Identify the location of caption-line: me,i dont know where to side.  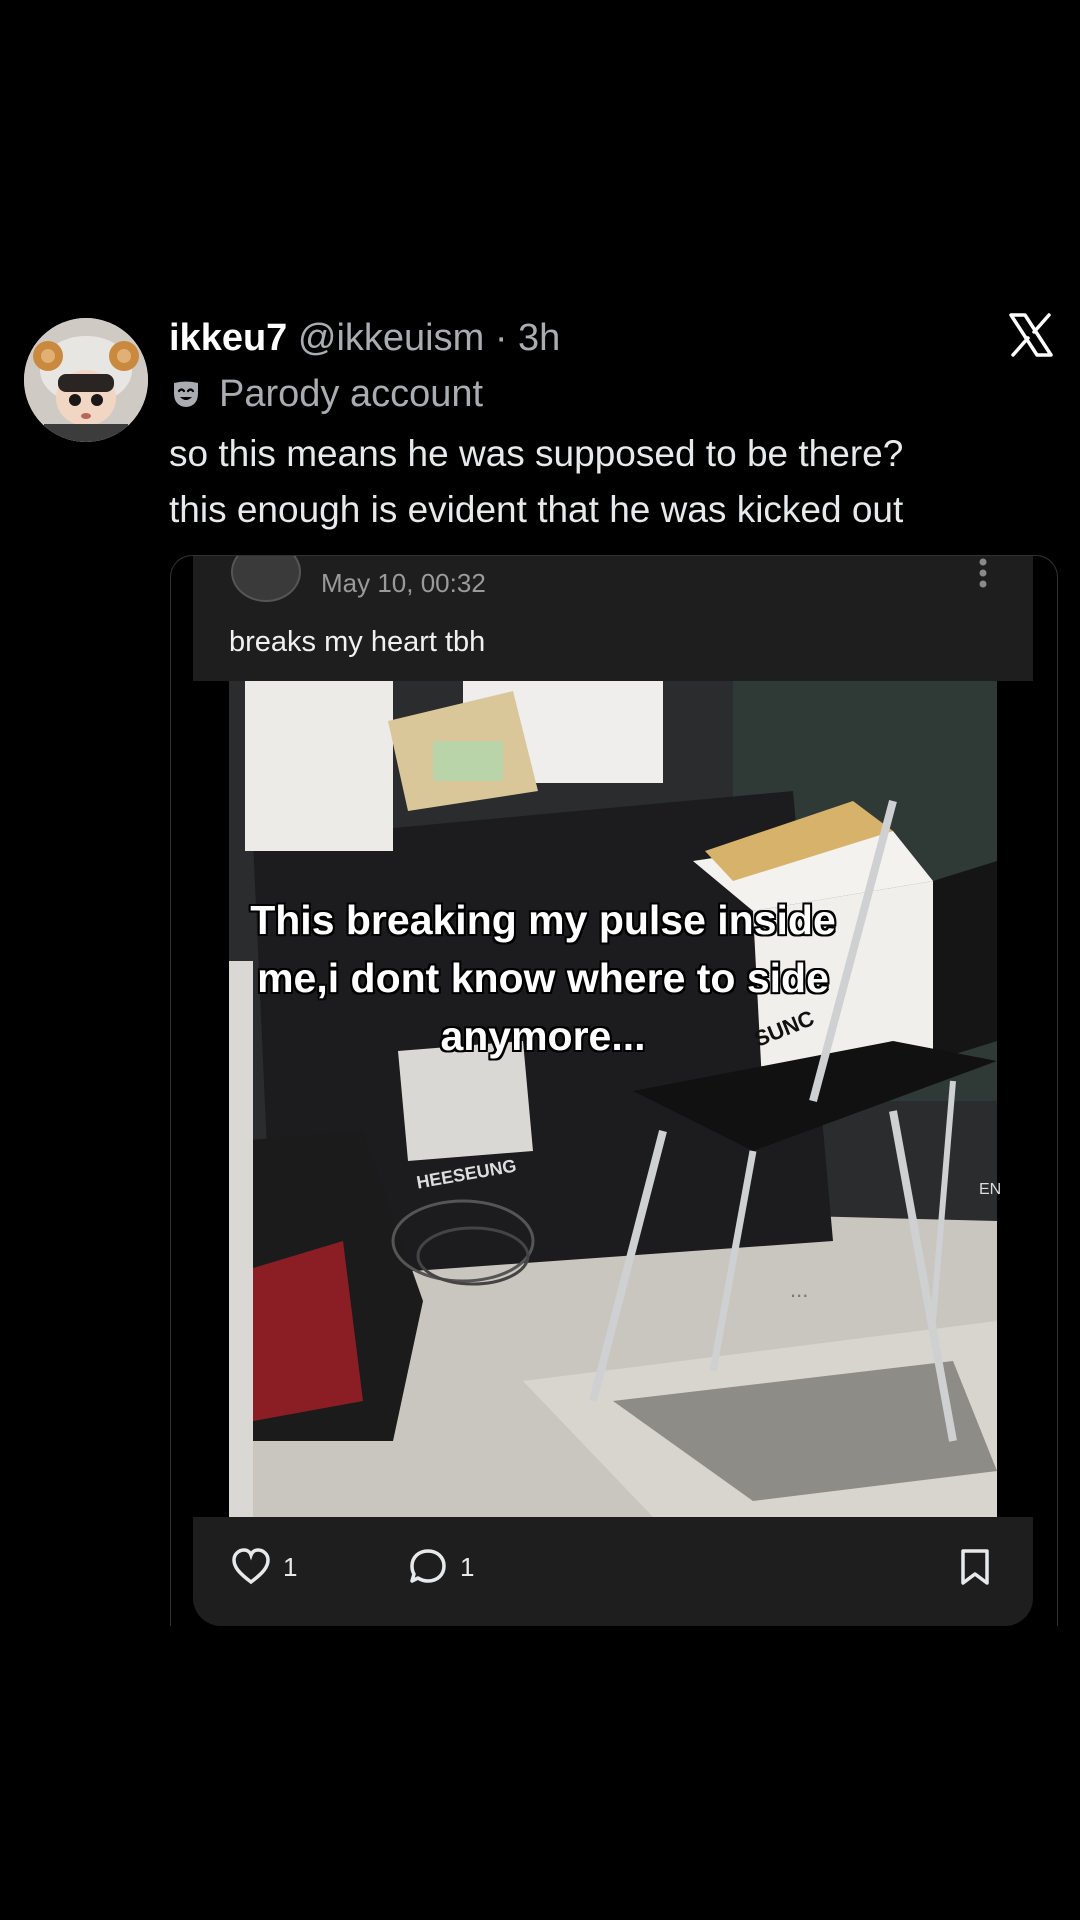
(543, 978).